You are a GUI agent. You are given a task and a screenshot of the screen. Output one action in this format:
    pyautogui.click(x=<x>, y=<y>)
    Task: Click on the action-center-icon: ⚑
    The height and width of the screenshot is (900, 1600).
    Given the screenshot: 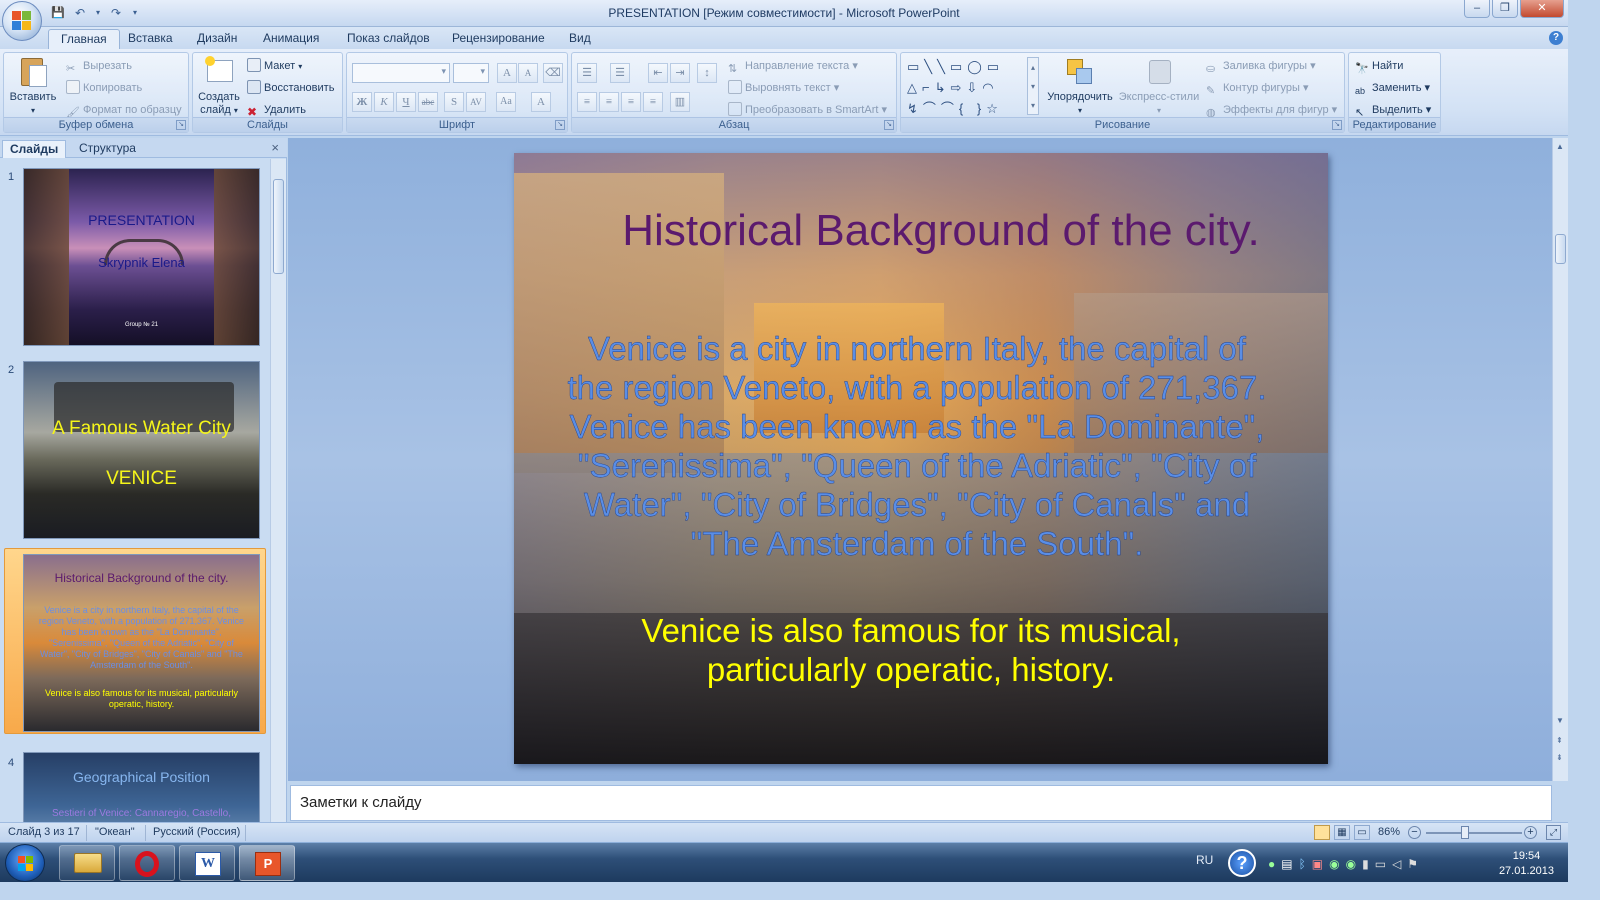 What is the action you would take?
    pyautogui.click(x=1415, y=864)
    